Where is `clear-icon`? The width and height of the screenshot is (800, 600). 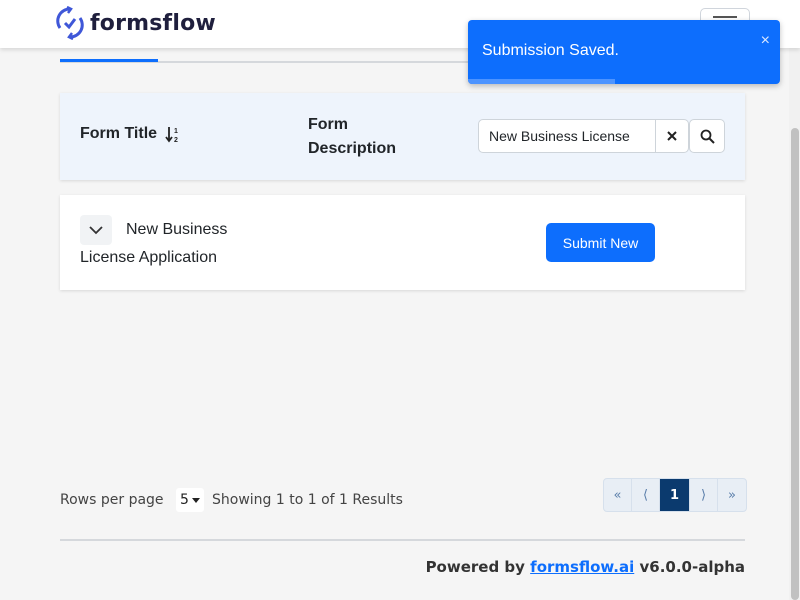
clear-icon is located at coordinates (672, 136).